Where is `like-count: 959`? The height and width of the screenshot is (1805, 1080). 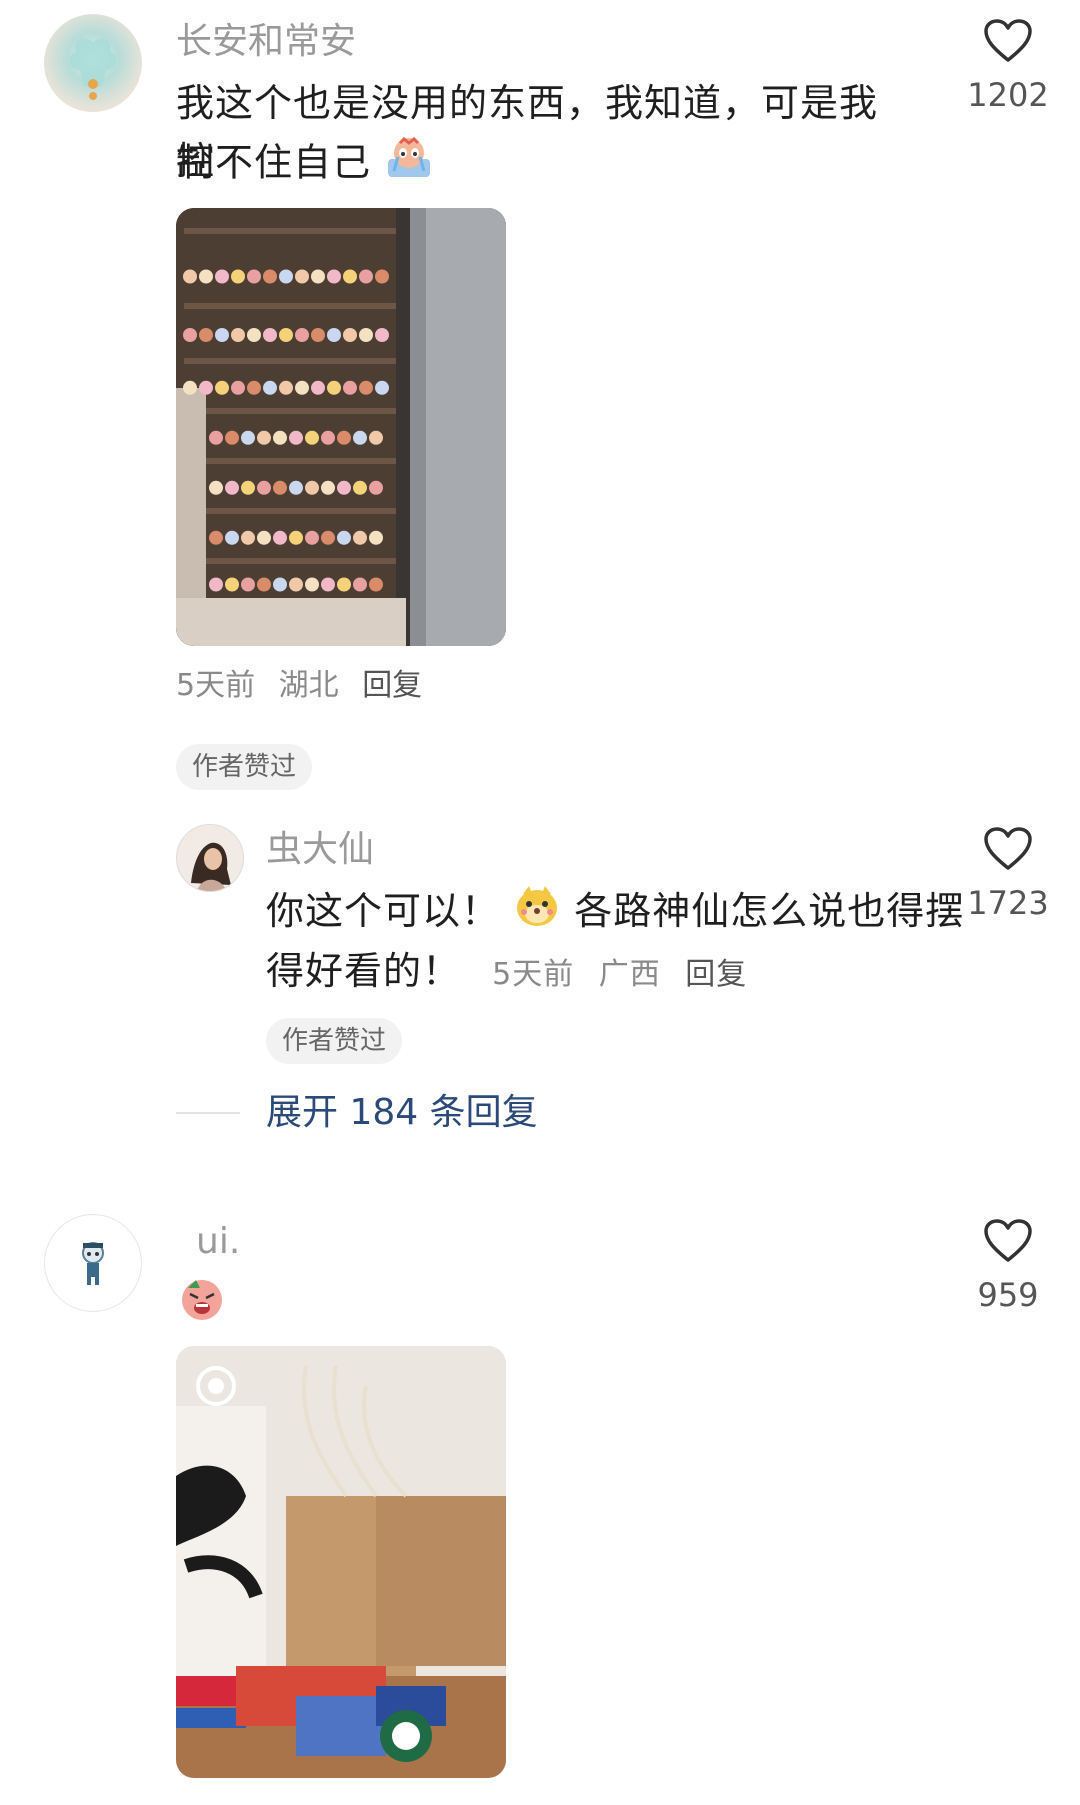 like-count: 959 is located at coordinates (1008, 1295).